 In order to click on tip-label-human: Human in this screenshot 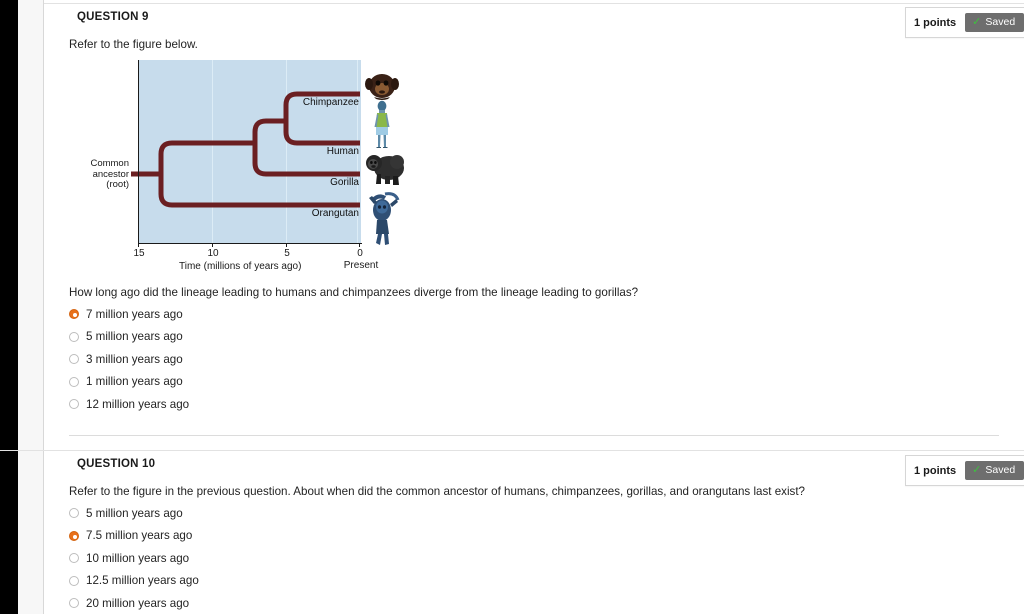, I will do `click(342, 151)`.